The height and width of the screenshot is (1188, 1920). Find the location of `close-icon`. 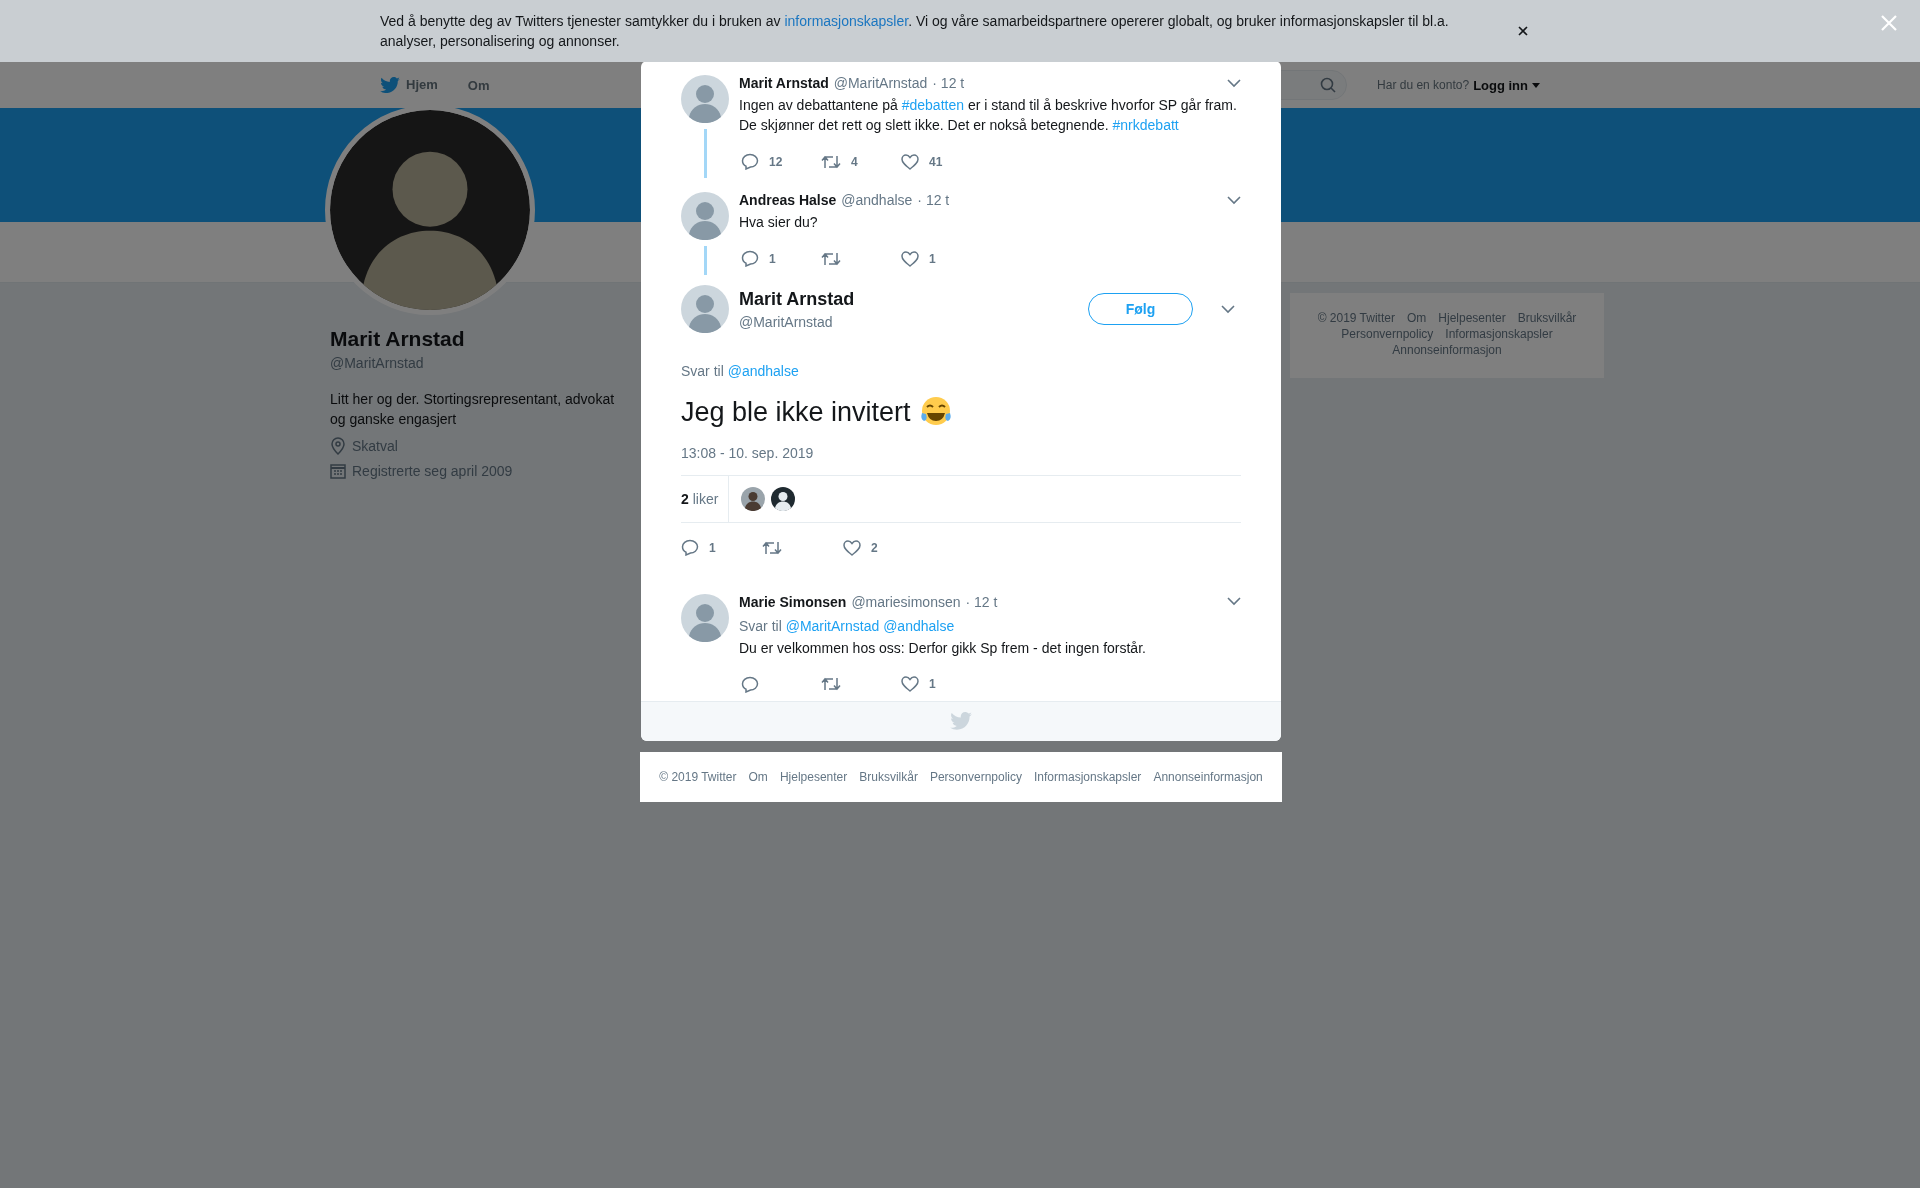

close-icon is located at coordinates (1523, 31).